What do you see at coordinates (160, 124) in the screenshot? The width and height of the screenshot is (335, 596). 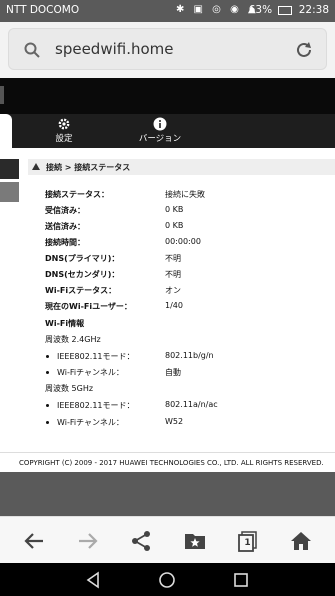 I see `info-icon` at bounding box center [160, 124].